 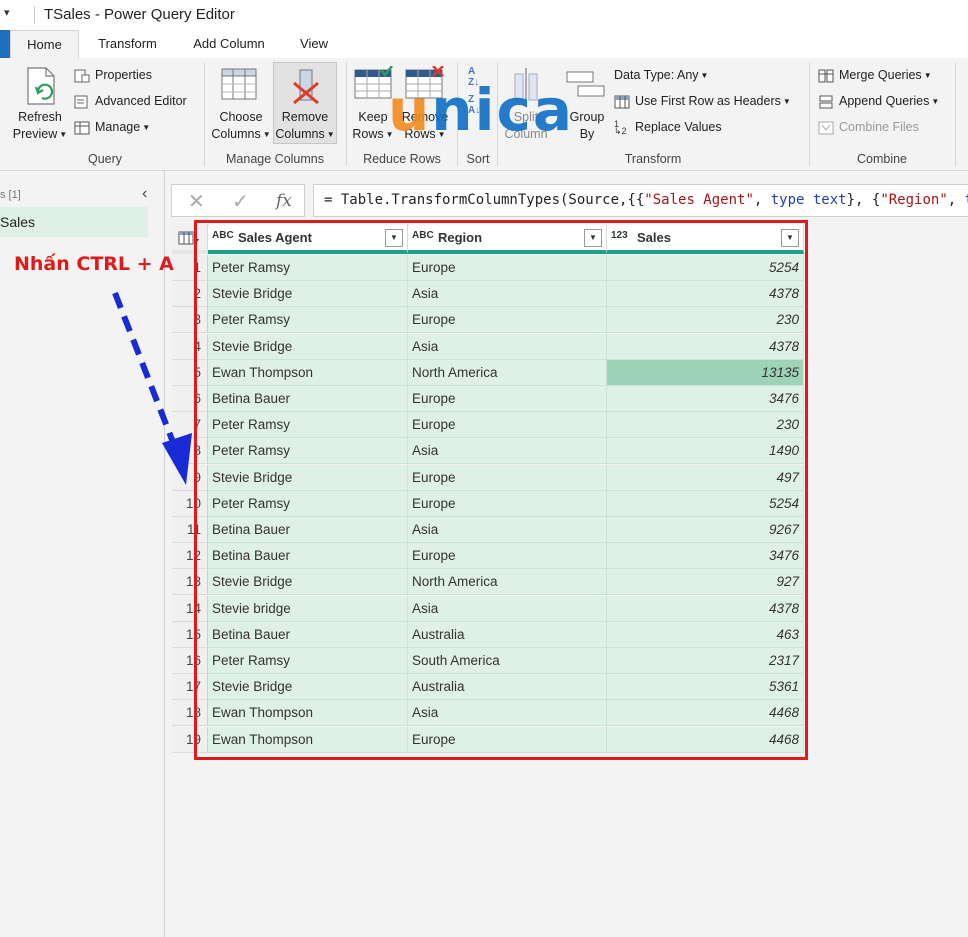 What do you see at coordinates (622, 102) in the screenshot?
I see `table-header-icon` at bounding box center [622, 102].